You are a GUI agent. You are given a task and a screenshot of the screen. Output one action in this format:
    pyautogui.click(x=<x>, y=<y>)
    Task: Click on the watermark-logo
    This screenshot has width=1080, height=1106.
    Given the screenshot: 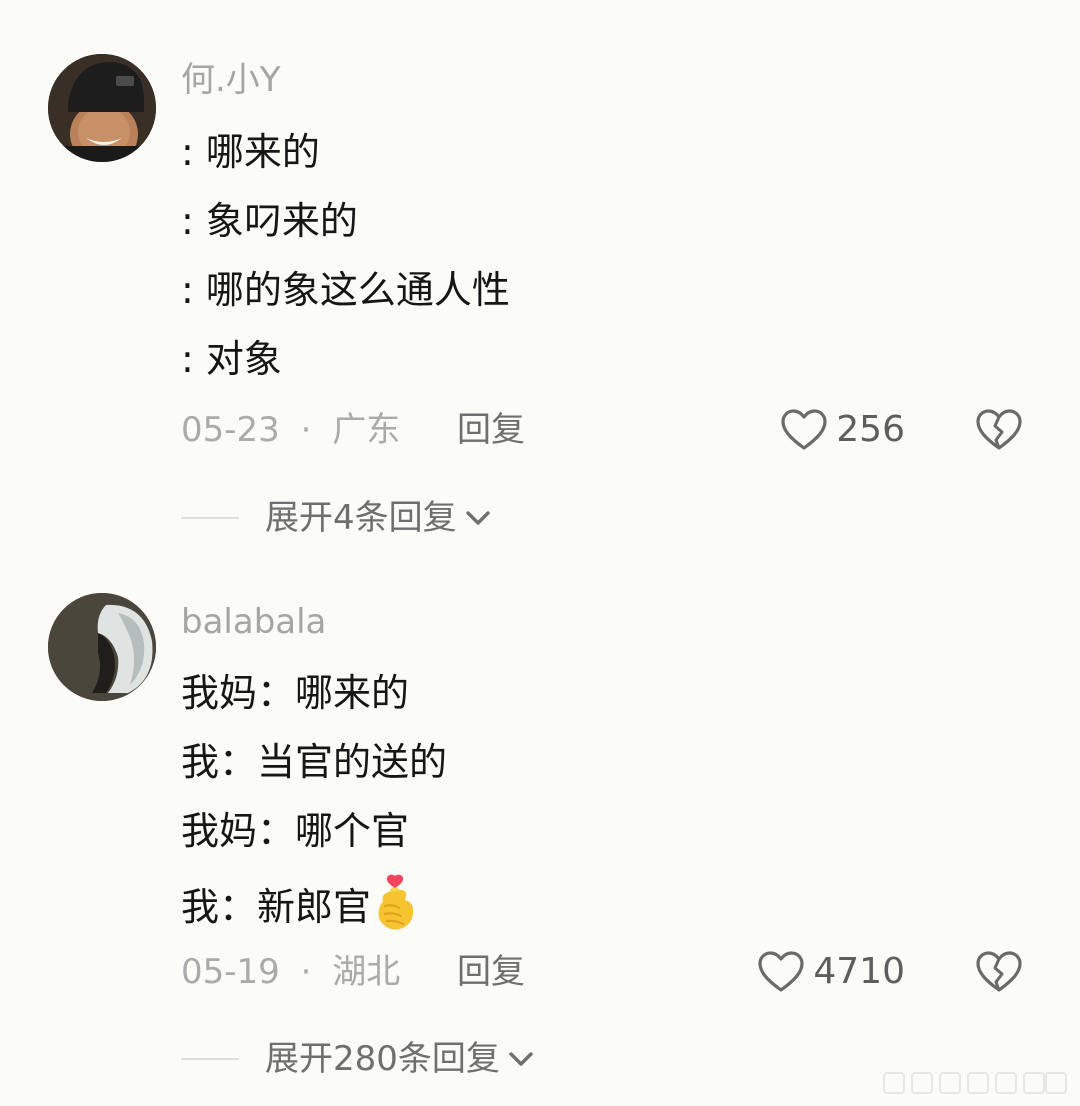 What is the action you would take?
    pyautogui.click(x=975, y=1083)
    